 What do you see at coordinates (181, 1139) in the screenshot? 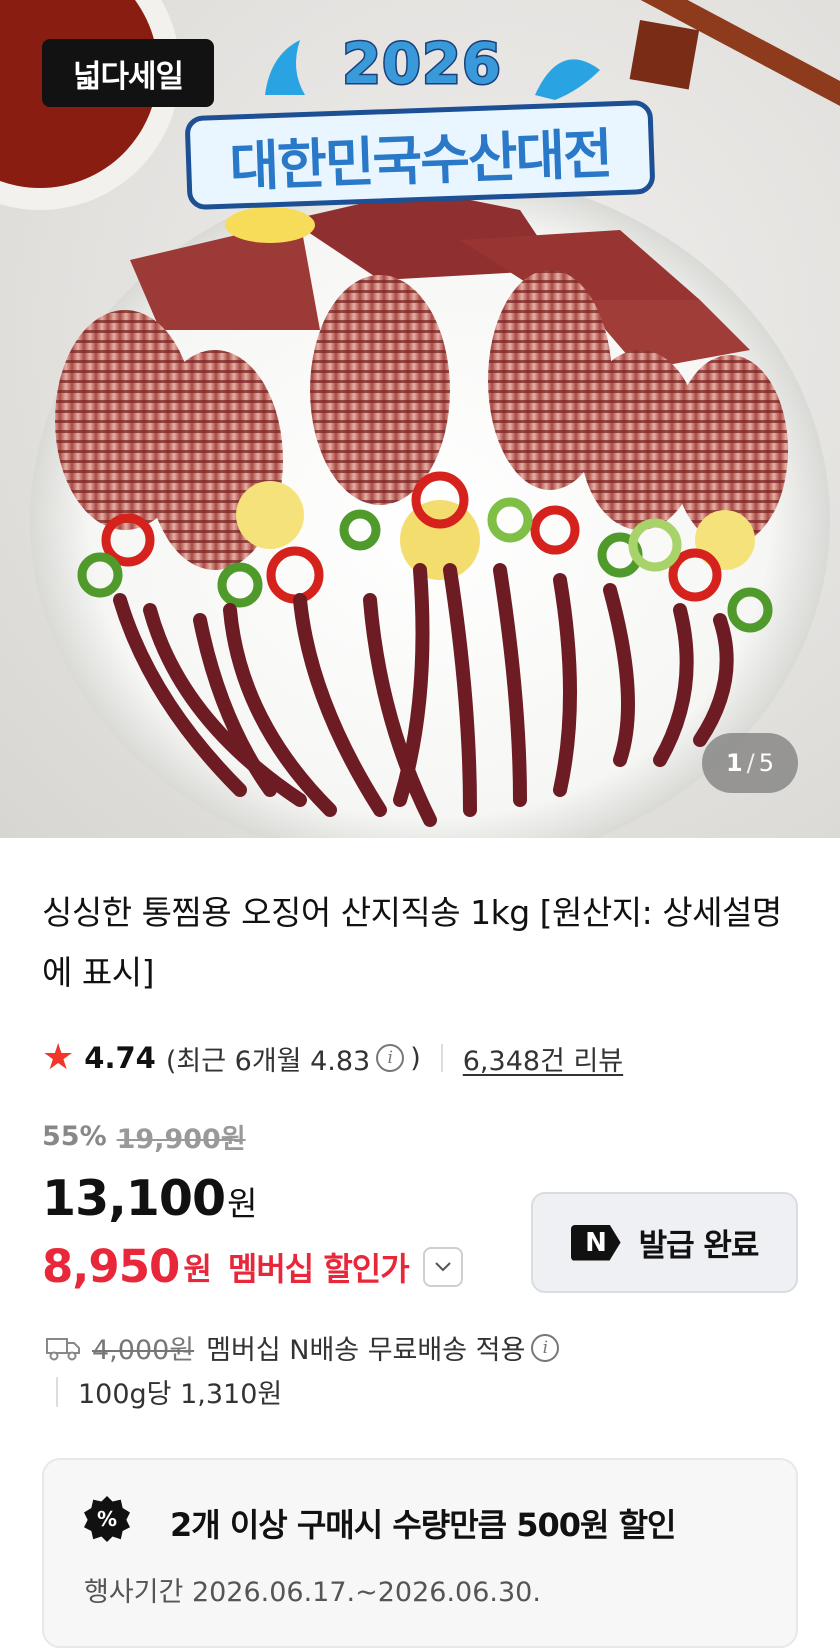
I see `original-price: 19,900원` at bounding box center [181, 1139].